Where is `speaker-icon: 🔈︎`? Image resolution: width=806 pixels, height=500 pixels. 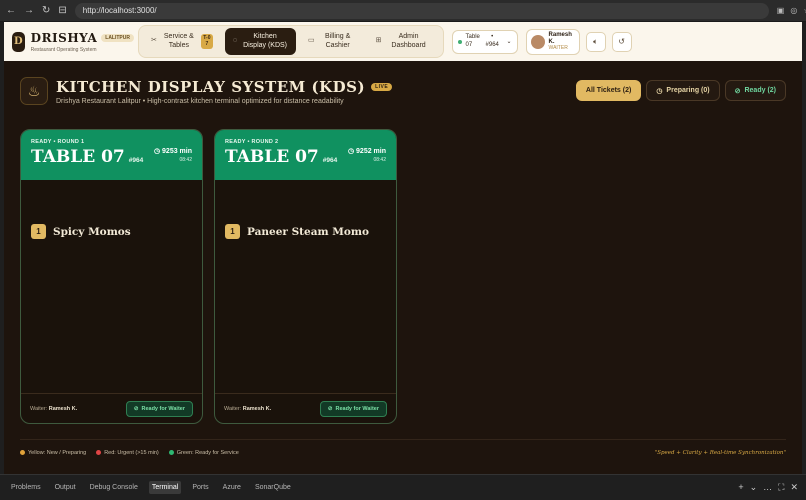 speaker-icon: 🔈︎ is located at coordinates (595, 41).